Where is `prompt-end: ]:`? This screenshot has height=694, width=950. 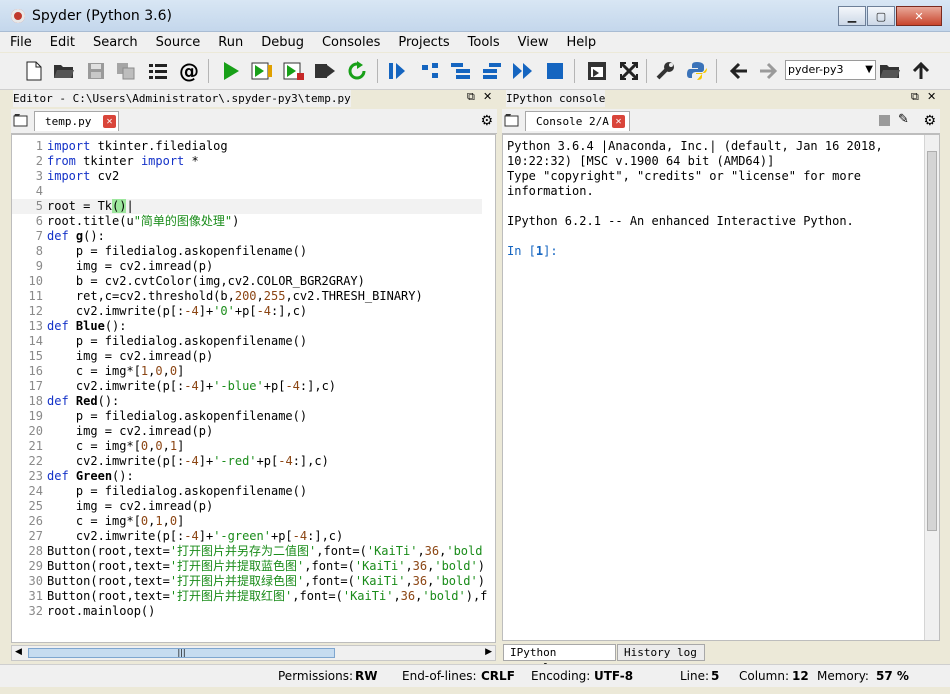 prompt-end: ]: is located at coordinates (550, 251).